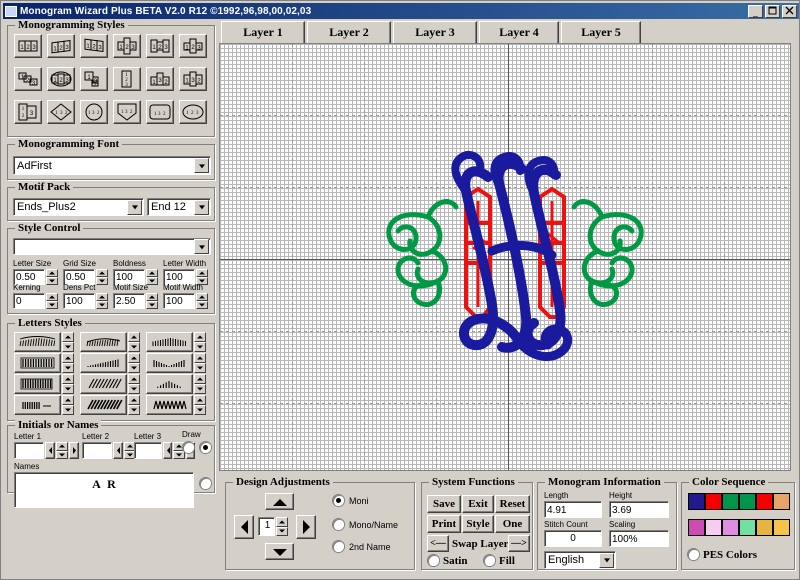 This screenshot has width=800, height=580. What do you see at coordinates (639, 538) in the screenshot?
I see `scaling-input: 100%` at bounding box center [639, 538].